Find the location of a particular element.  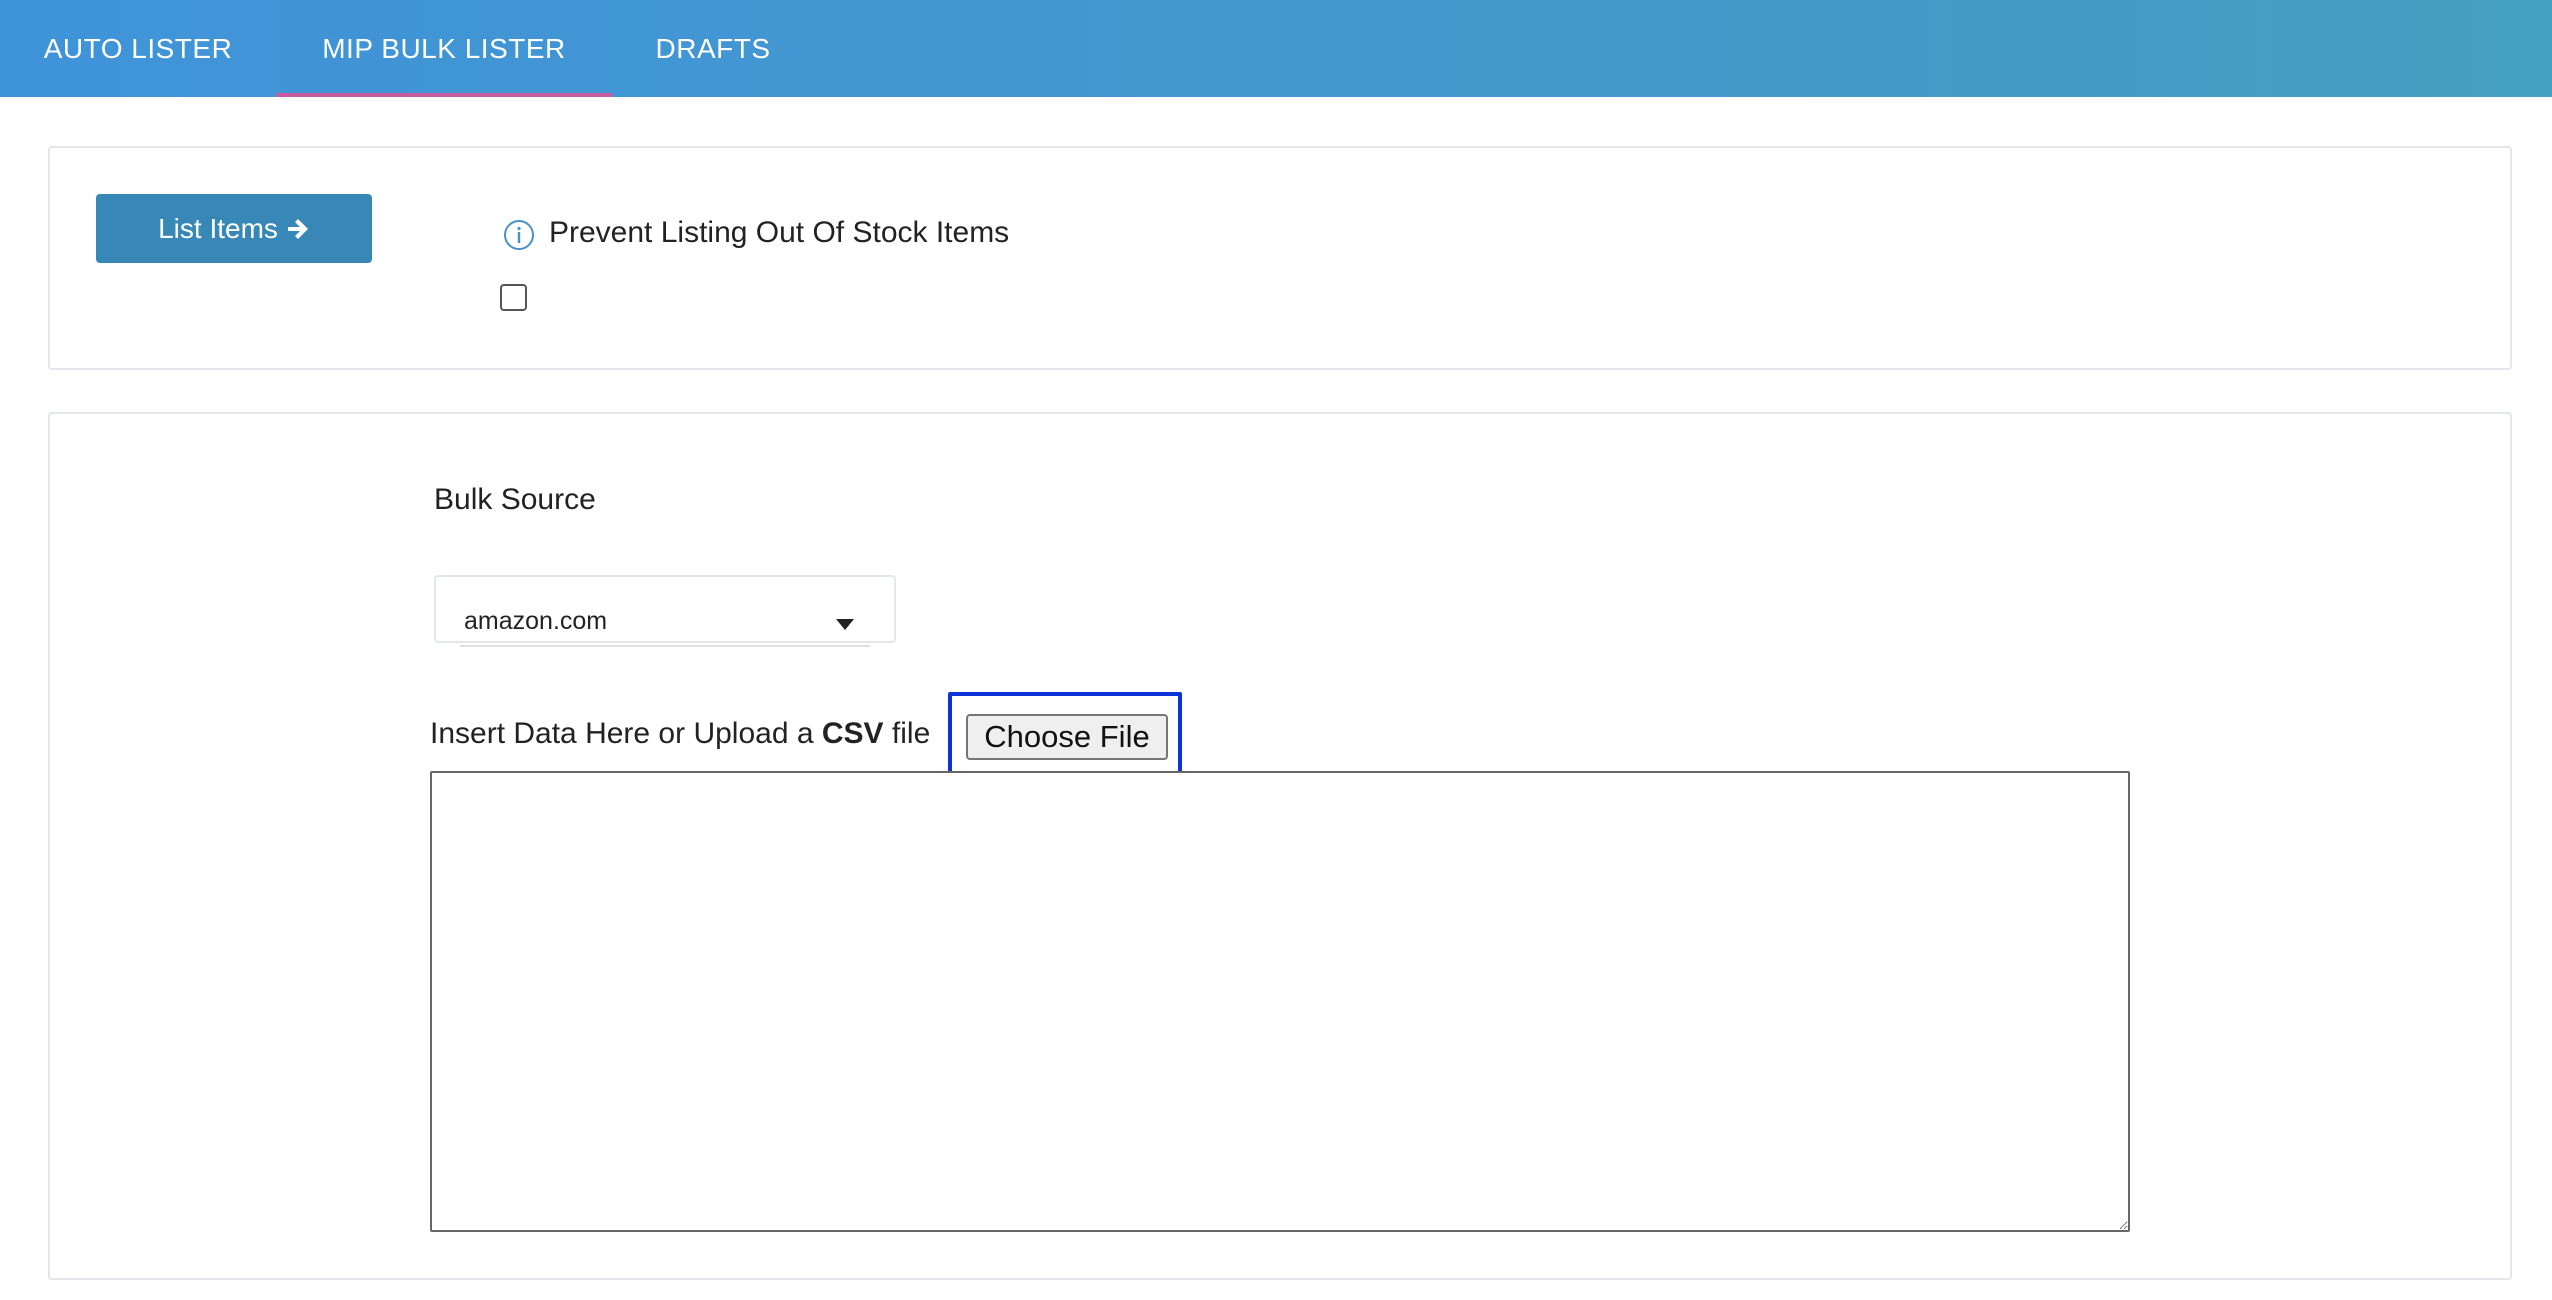

tab-mip-bulk-lister: MIP BULK LISTER is located at coordinates (444, 48).